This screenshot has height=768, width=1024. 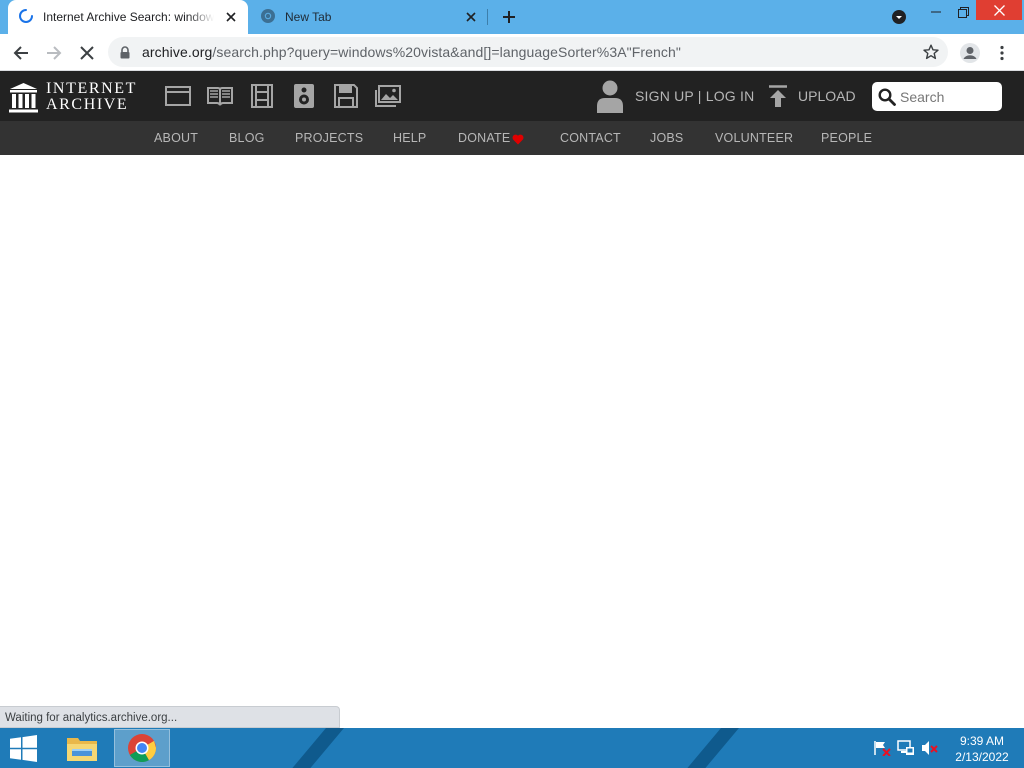 I want to click on tab-search-button, so click(x=899, y=17).